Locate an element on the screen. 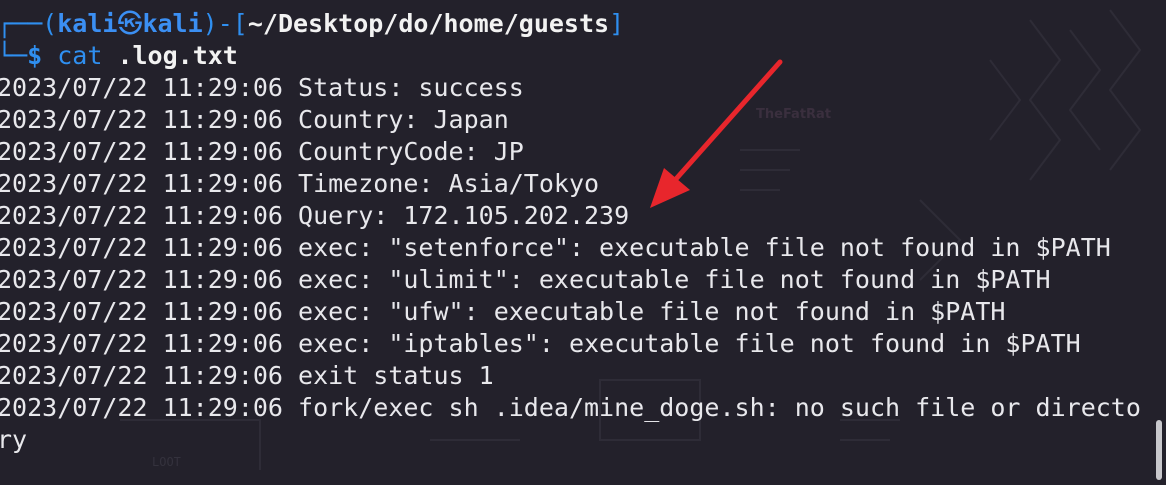 Image resolution: width=1166 pixels, height=485 pixels. scrollbar-thumb is located at coordinates (1159, 450).